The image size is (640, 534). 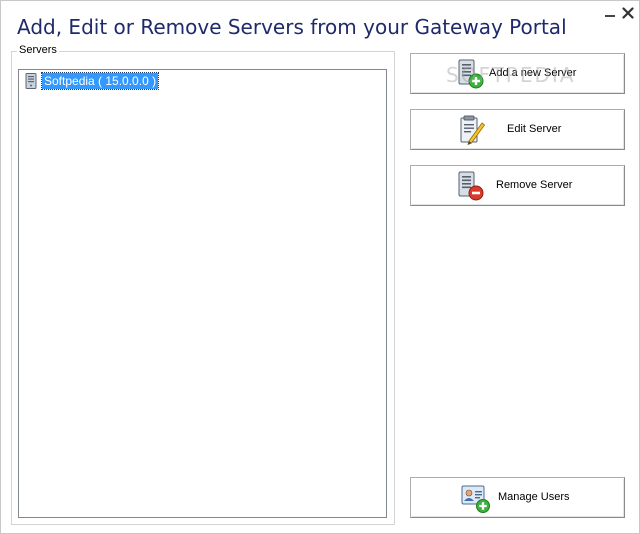 What do you see at coordinates (534, 129) in the screenshot?
I see `edit-server-label: Edit Server` at bounding box center [534, 129].